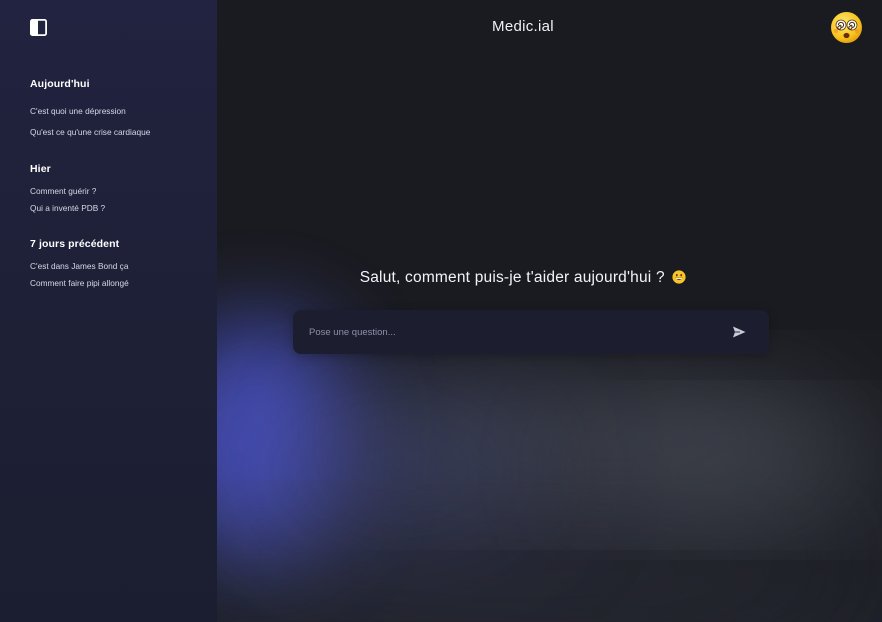  I want to click on grinning-face-icon, so click(679, 279).